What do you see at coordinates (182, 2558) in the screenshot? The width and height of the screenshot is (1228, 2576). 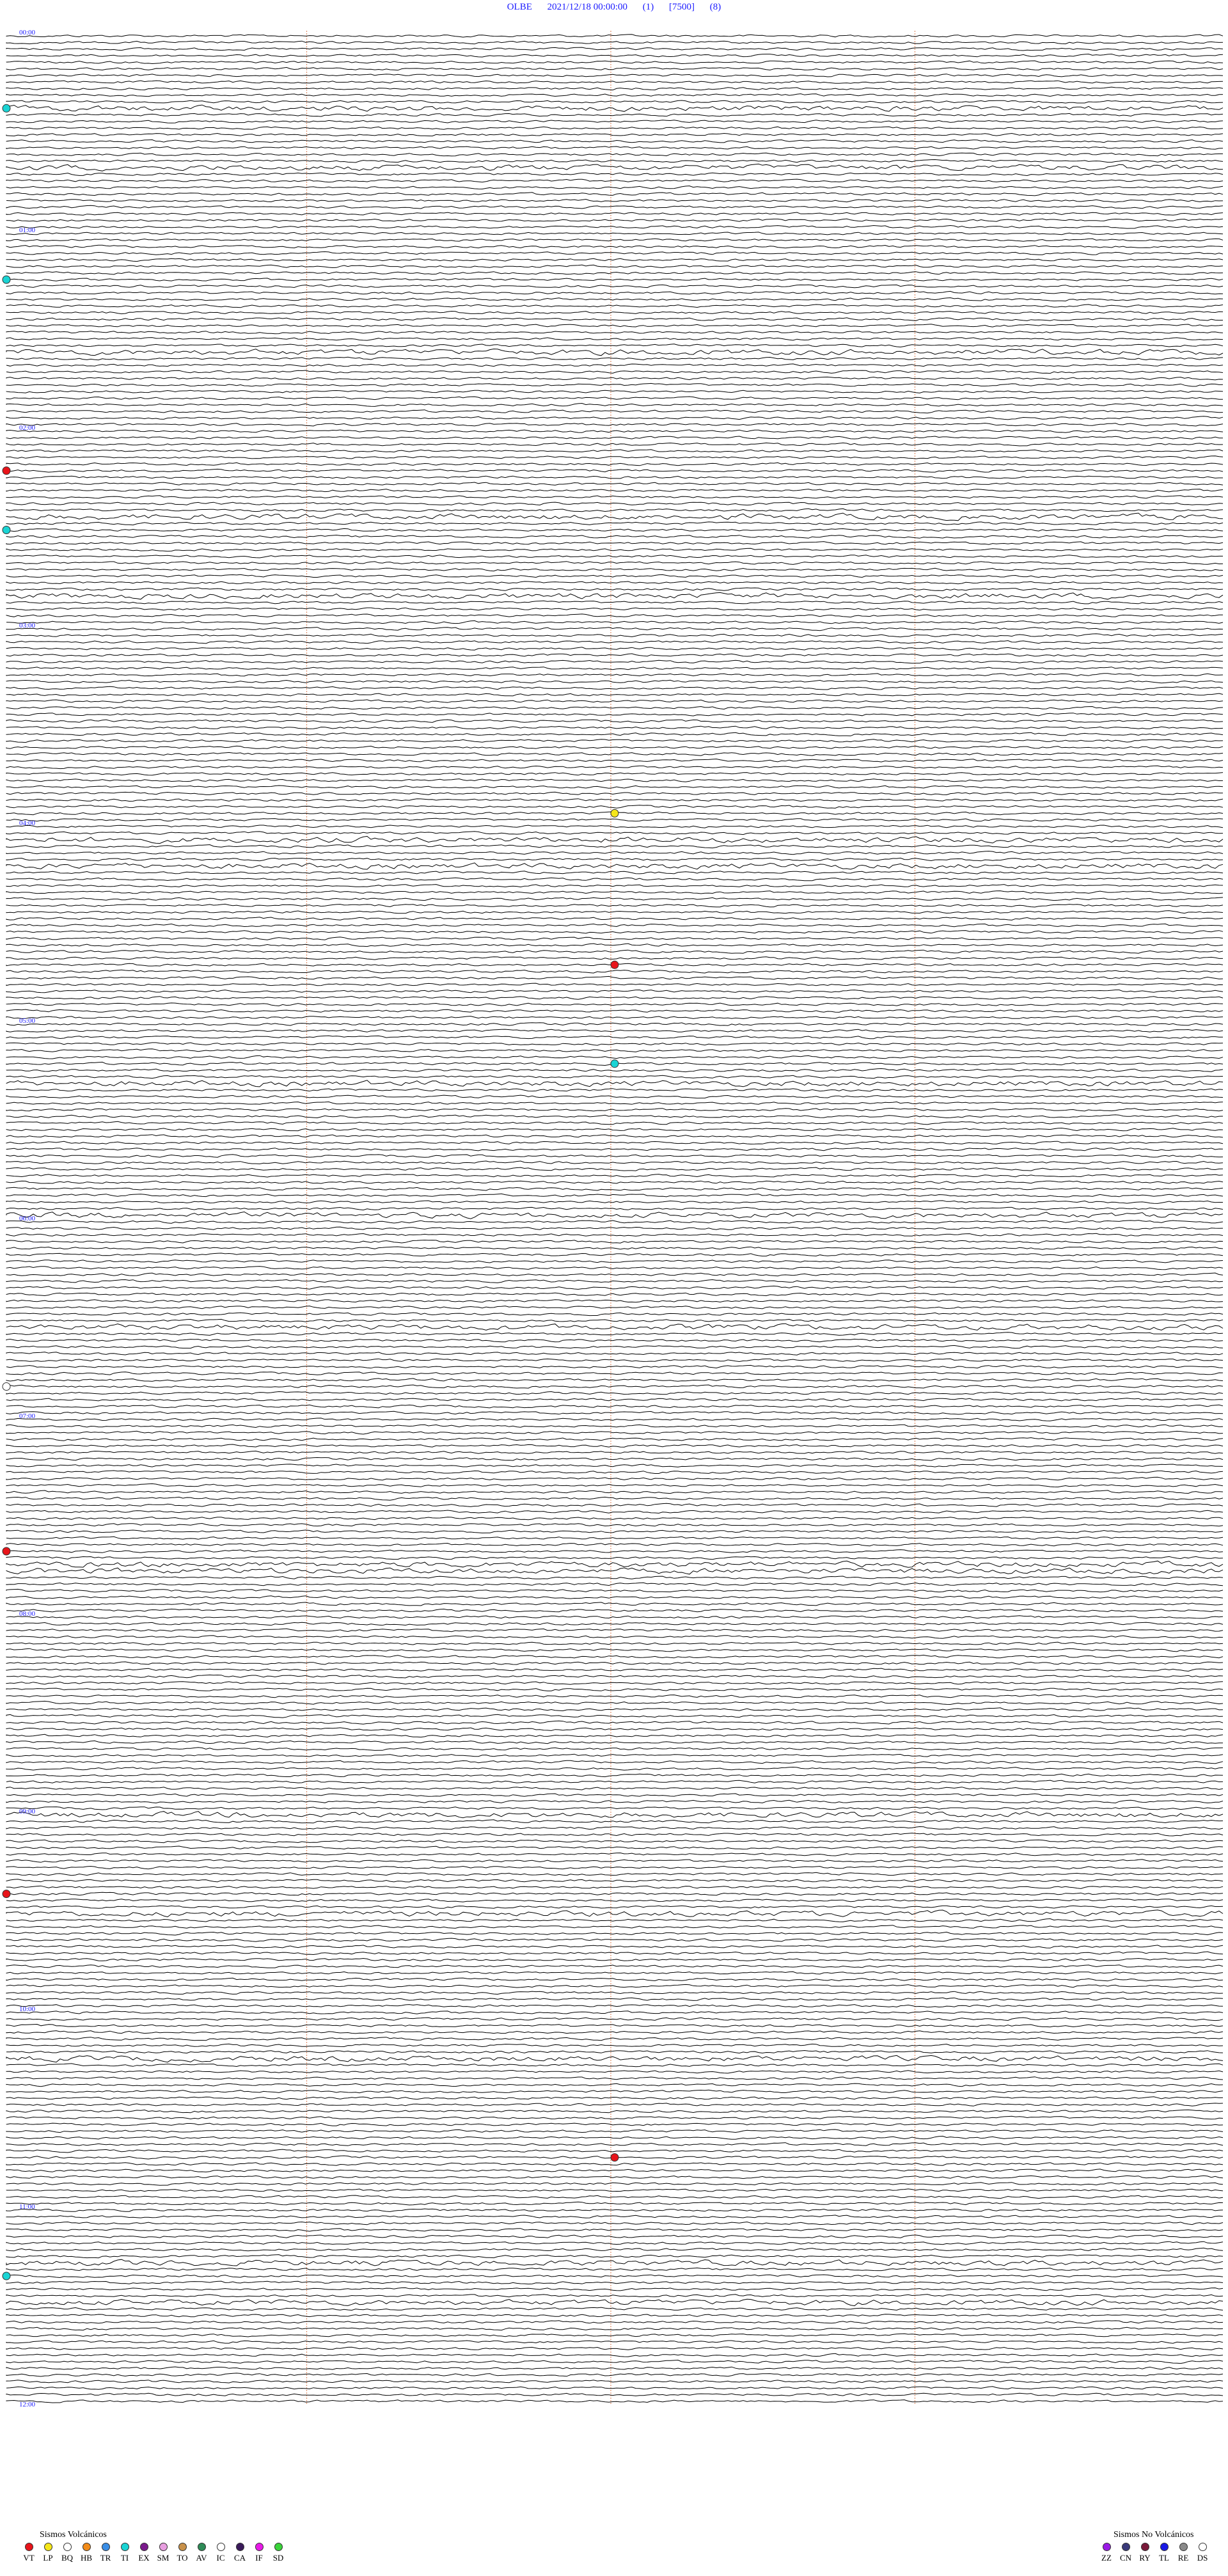 I see `legend-volcanic-item-code: TO` at bounding box center [182, 2558].